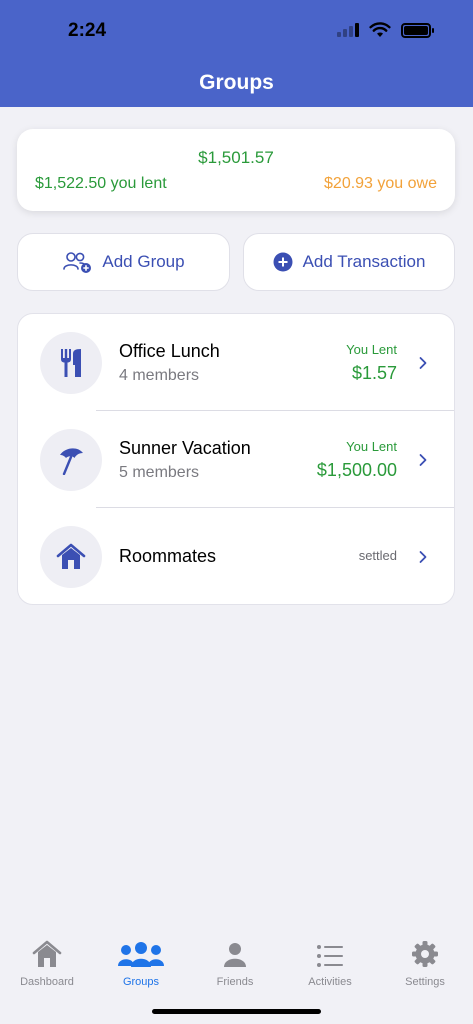 Image resolution: width=473 pixels, height=1024 pixels. I want to click on tab-dashboard: Dashboard, so click(47, 964).